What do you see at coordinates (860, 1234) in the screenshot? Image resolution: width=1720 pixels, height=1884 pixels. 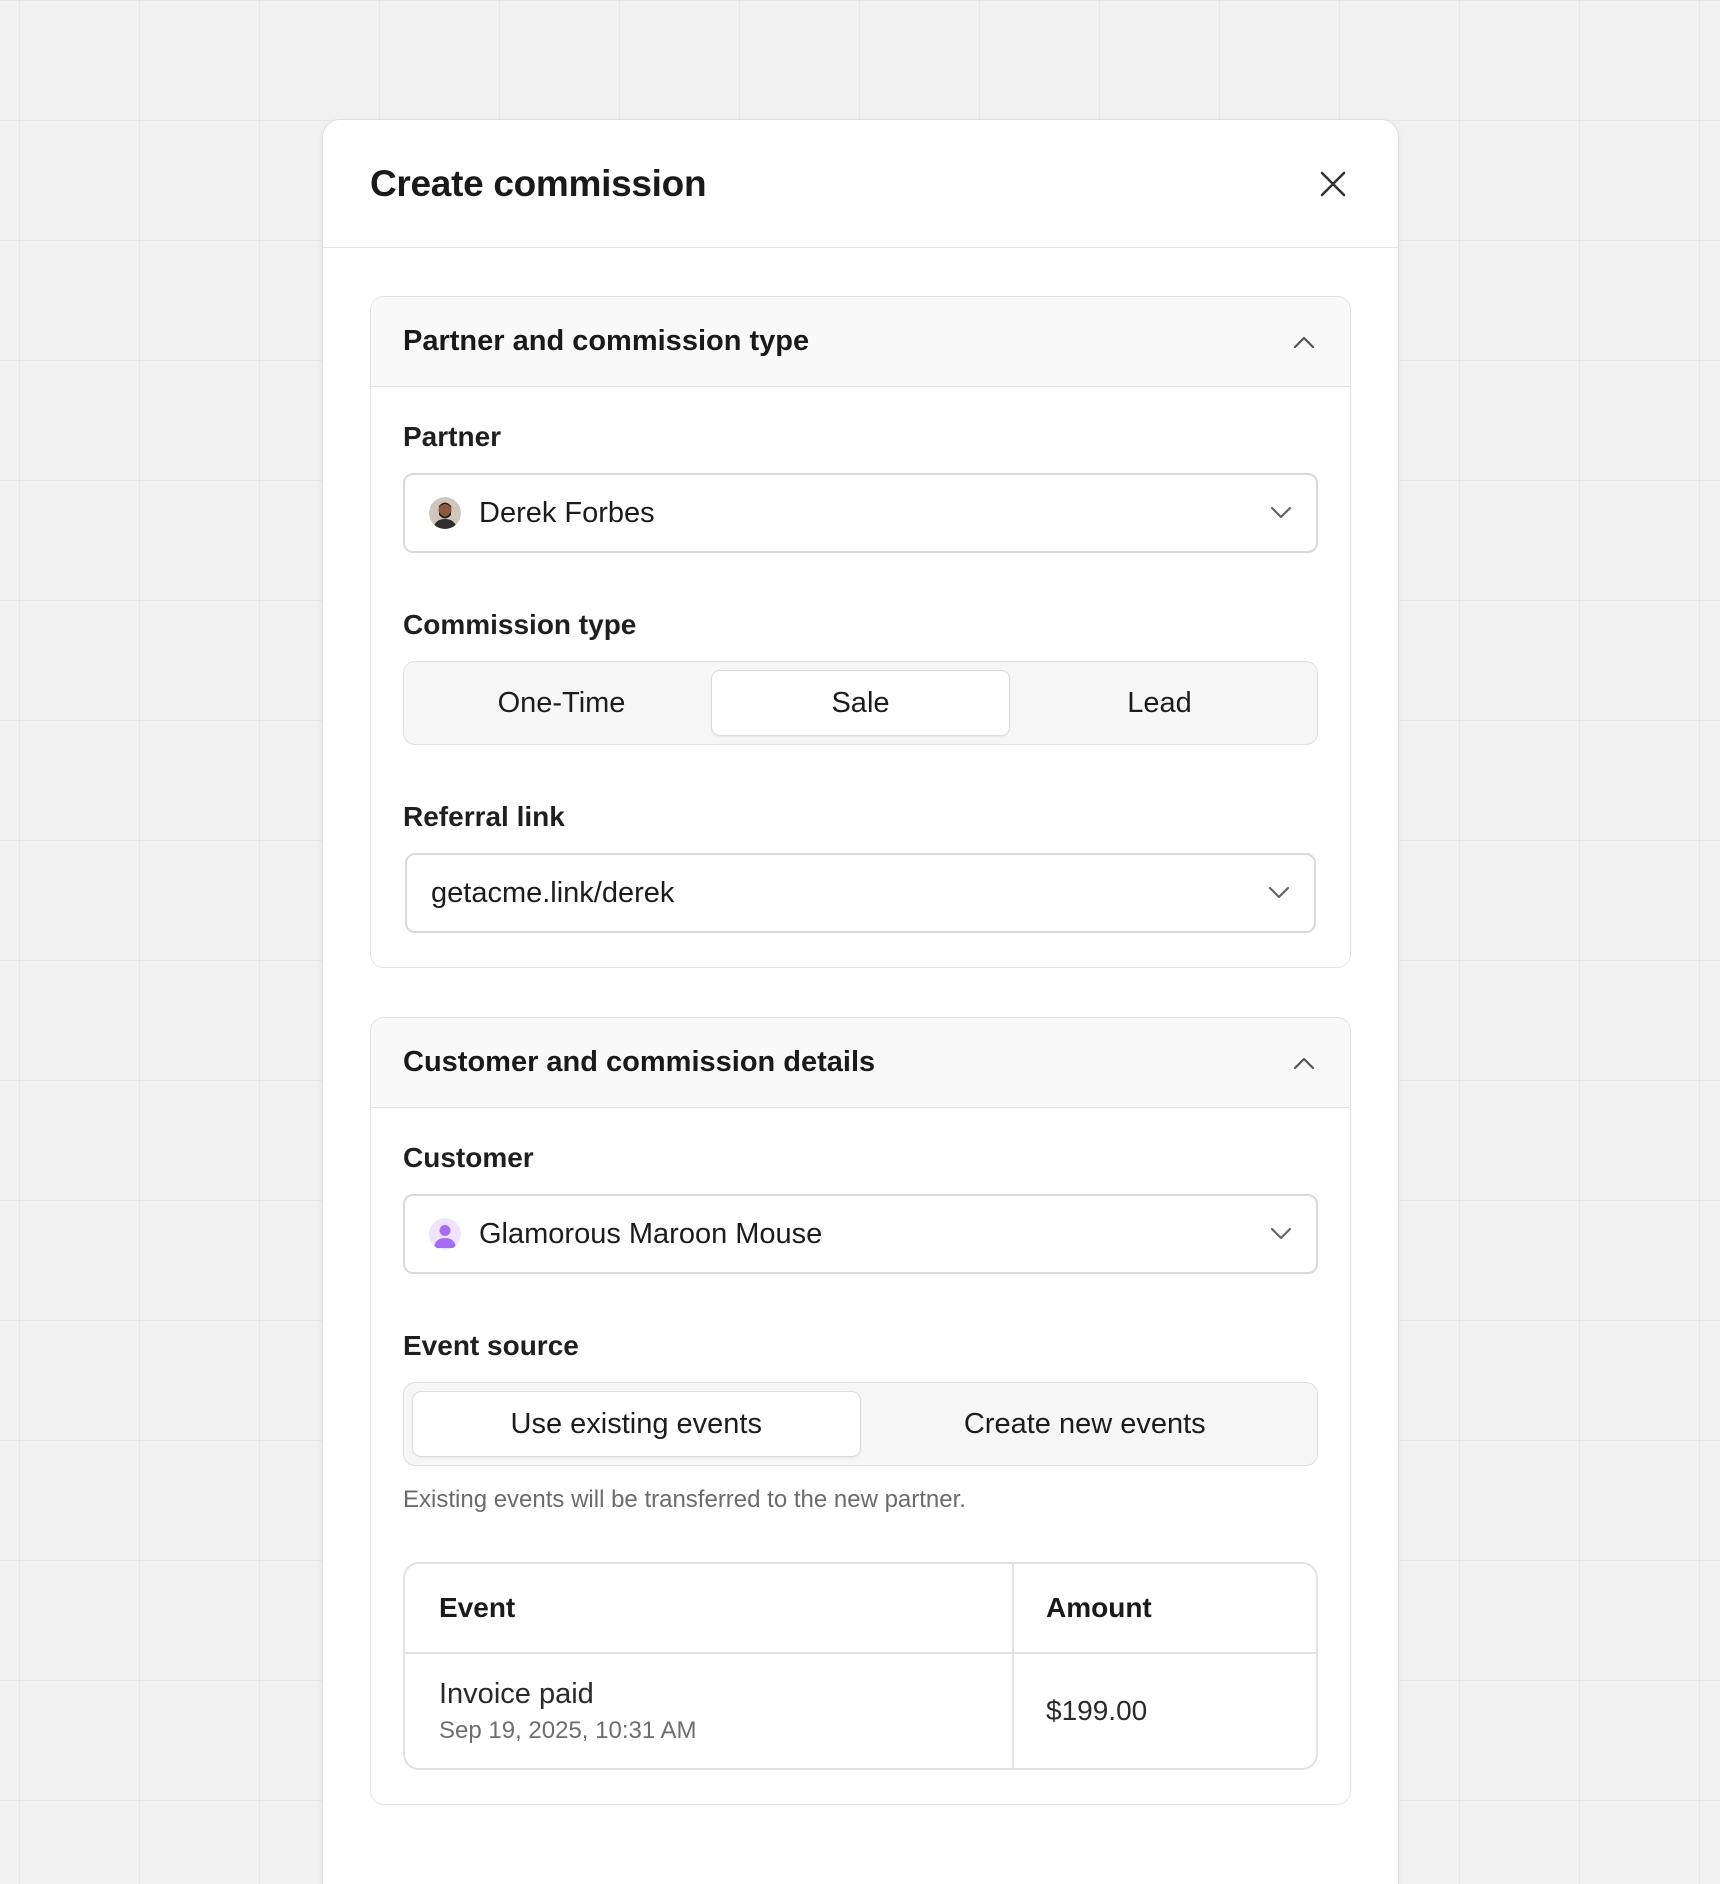 I see `customer-select: Glamorous Maroon Mouse` at bounding box center [860, 1234].